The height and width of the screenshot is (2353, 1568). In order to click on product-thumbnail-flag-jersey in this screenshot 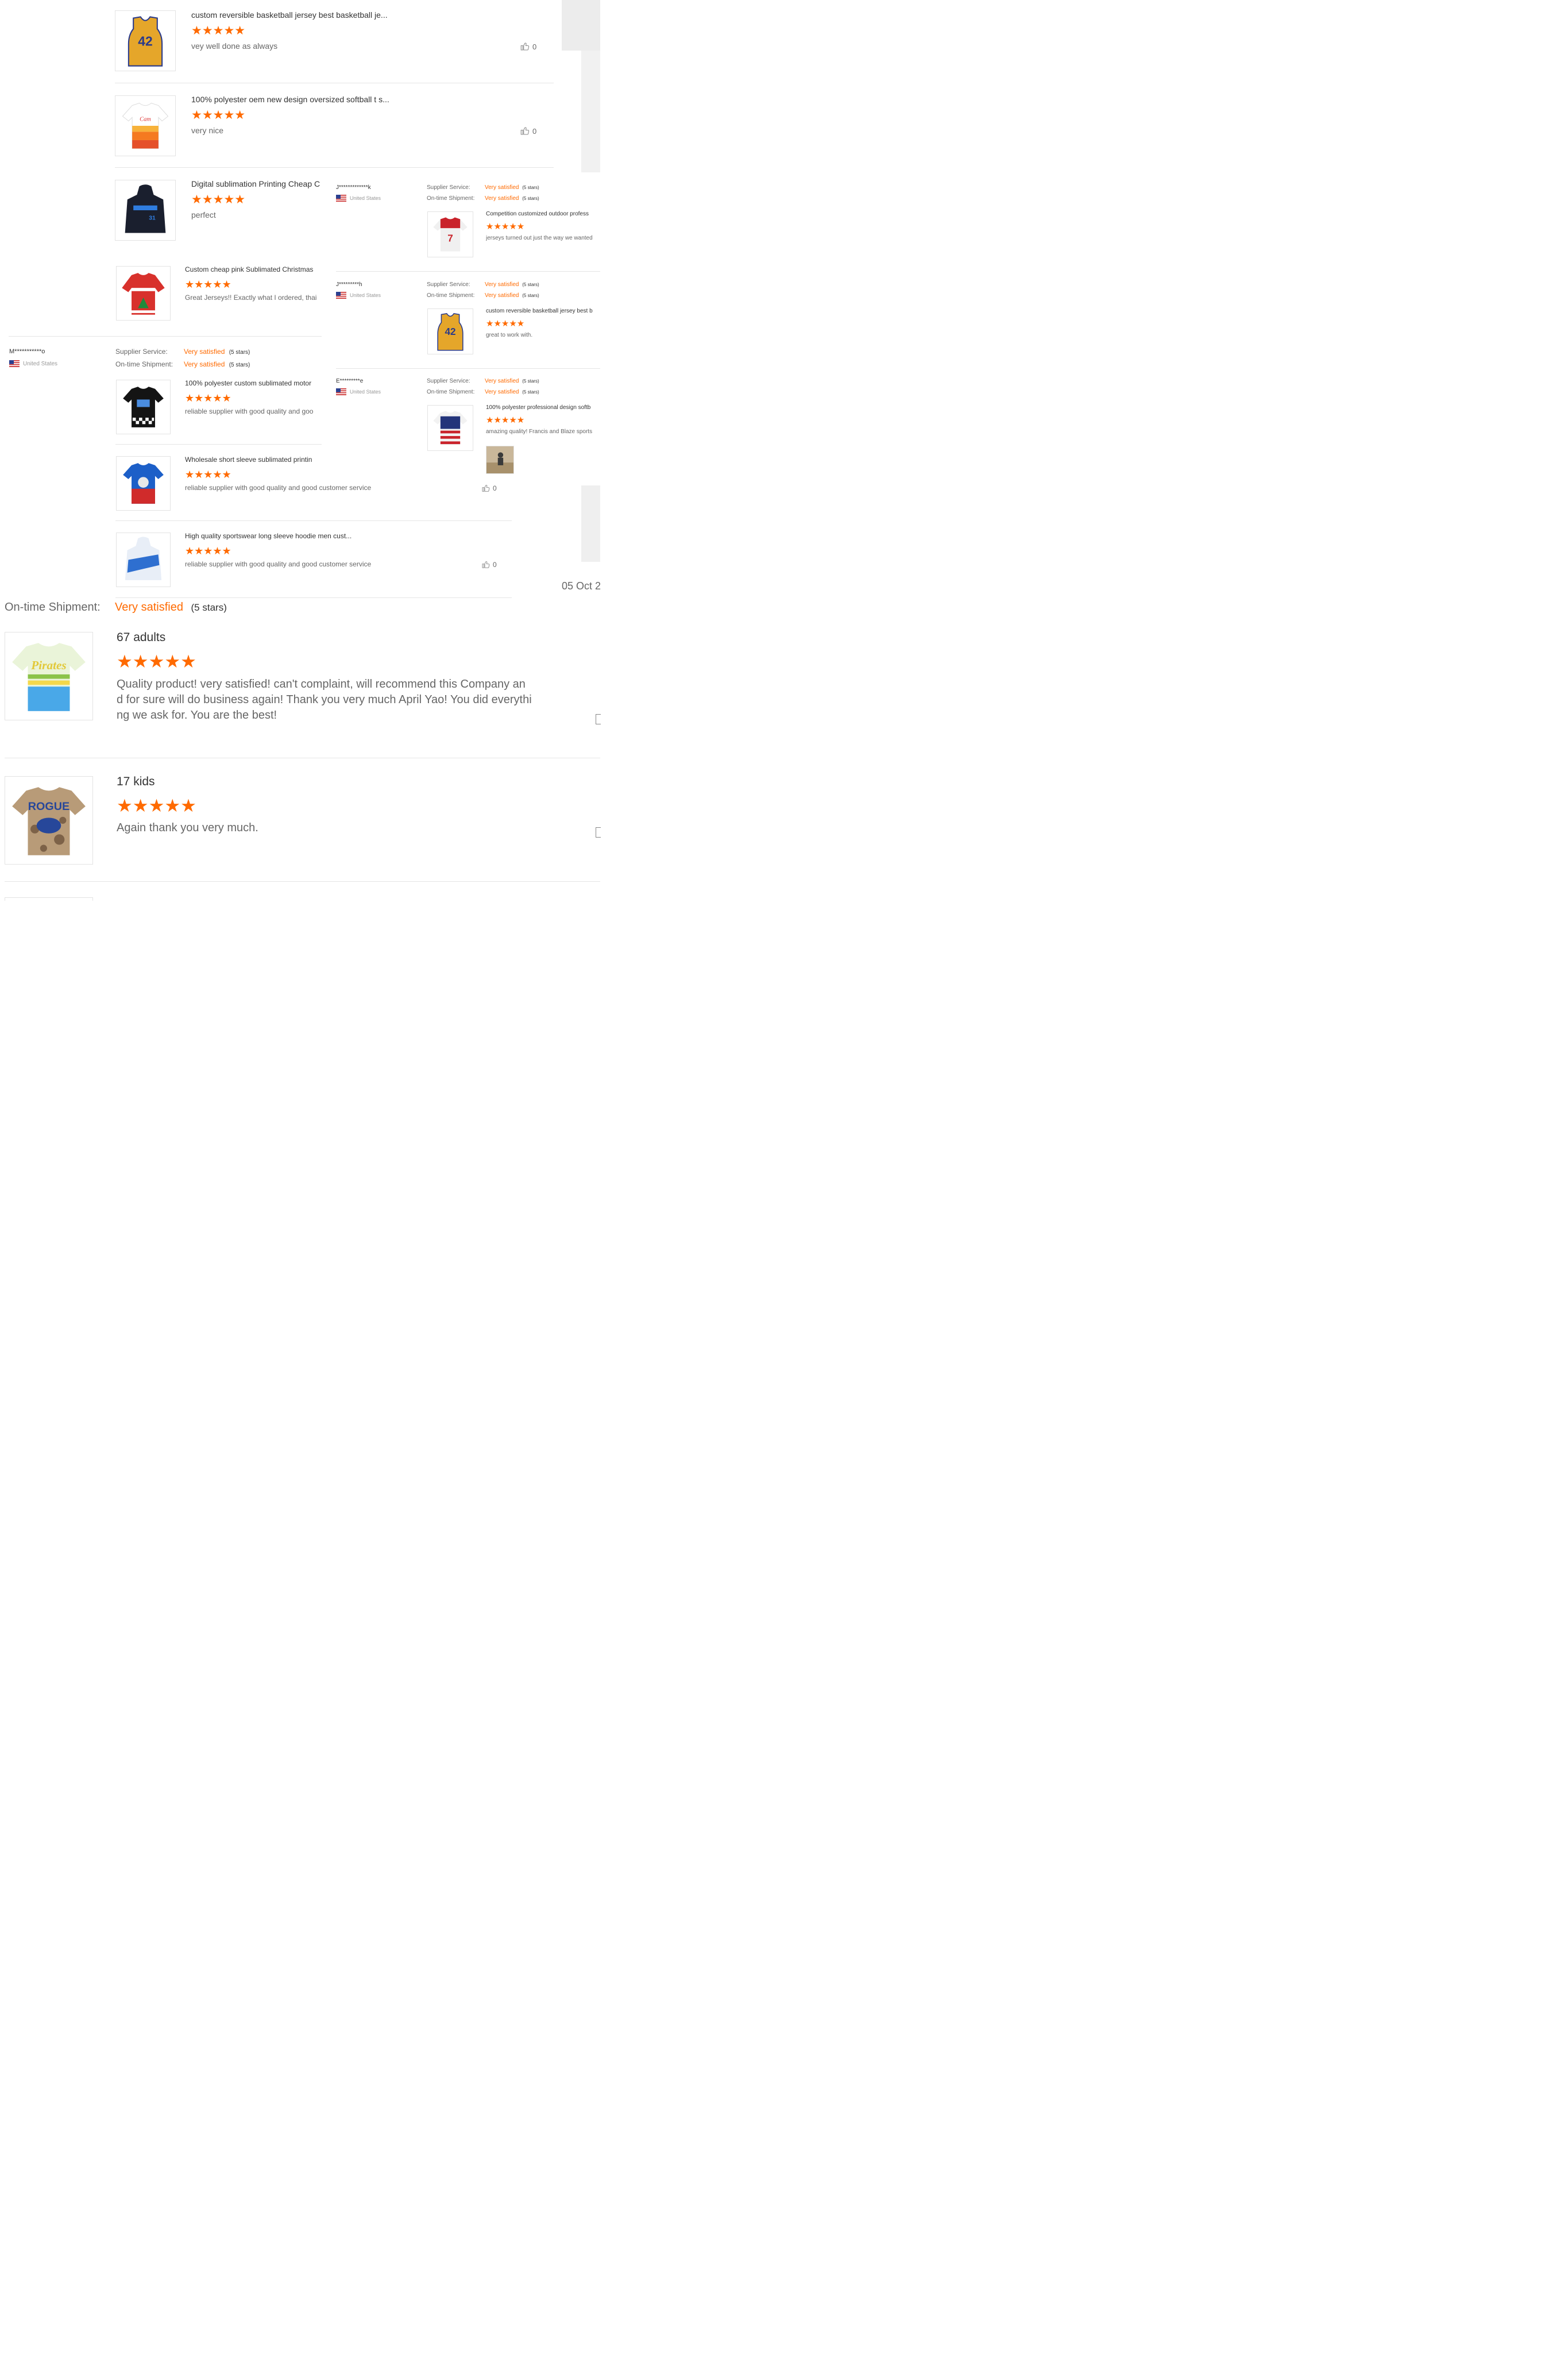, I will do `click(450, 428)`.